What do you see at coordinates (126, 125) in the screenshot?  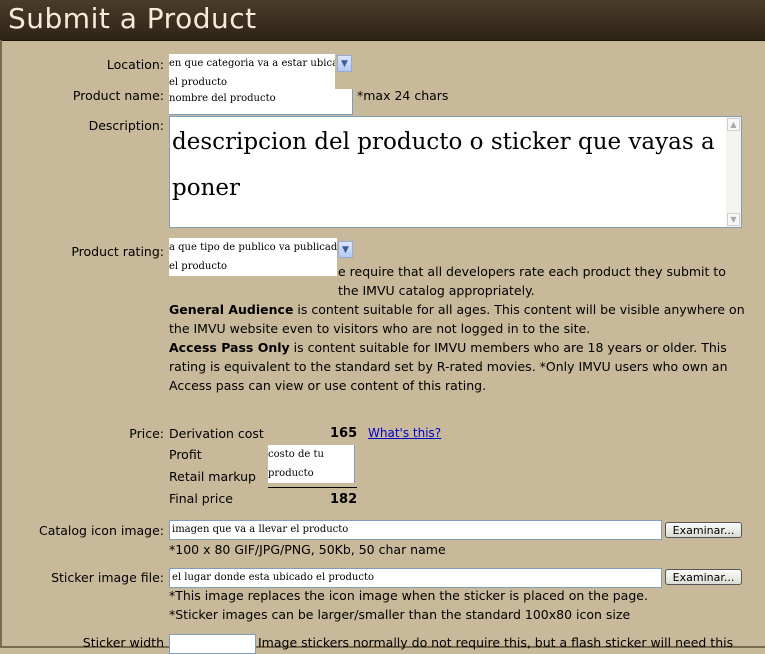 I see `description-label: Description:` at bounding box center [126, 125].